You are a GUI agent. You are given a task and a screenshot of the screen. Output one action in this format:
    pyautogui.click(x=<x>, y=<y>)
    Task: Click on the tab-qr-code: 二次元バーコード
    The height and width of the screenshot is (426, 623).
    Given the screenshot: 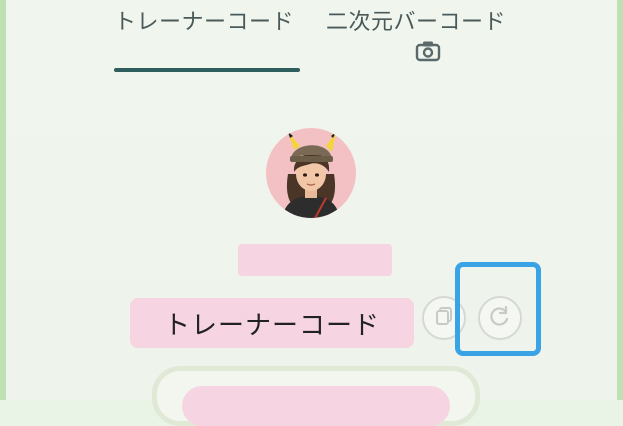 What is the action you would take?
    pyautogui.click(x=416, y=20)
    